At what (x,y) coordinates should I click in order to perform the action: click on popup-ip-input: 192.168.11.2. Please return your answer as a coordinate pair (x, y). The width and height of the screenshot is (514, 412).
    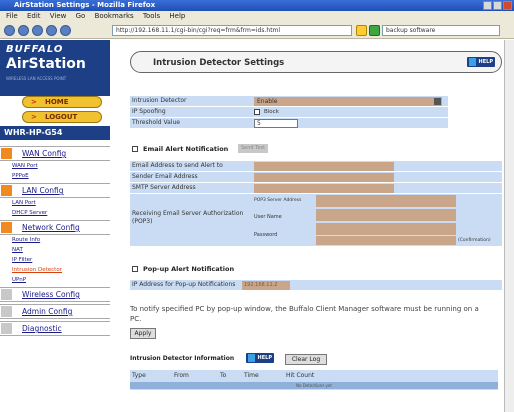
    Looking at the image, I should click on (266, 285).